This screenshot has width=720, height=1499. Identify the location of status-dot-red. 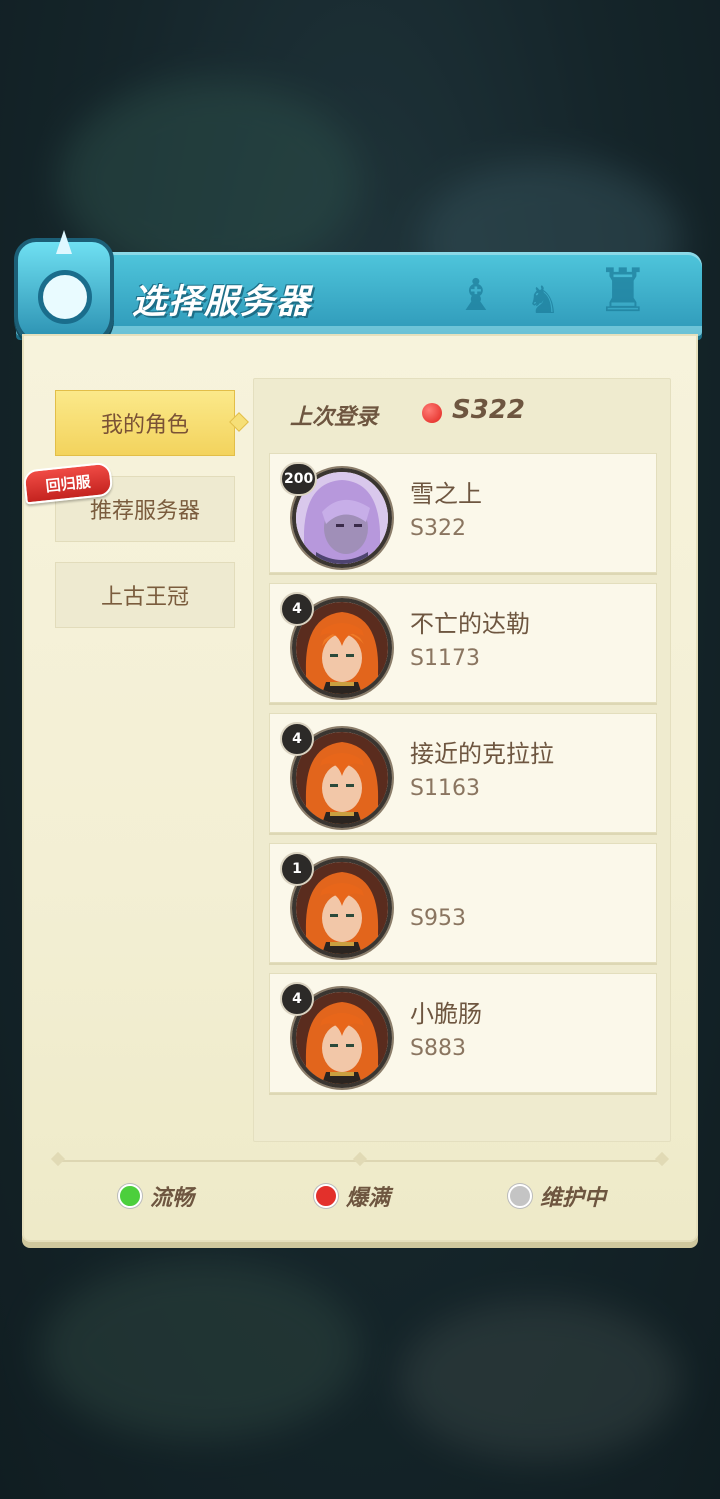
(326, 1196).